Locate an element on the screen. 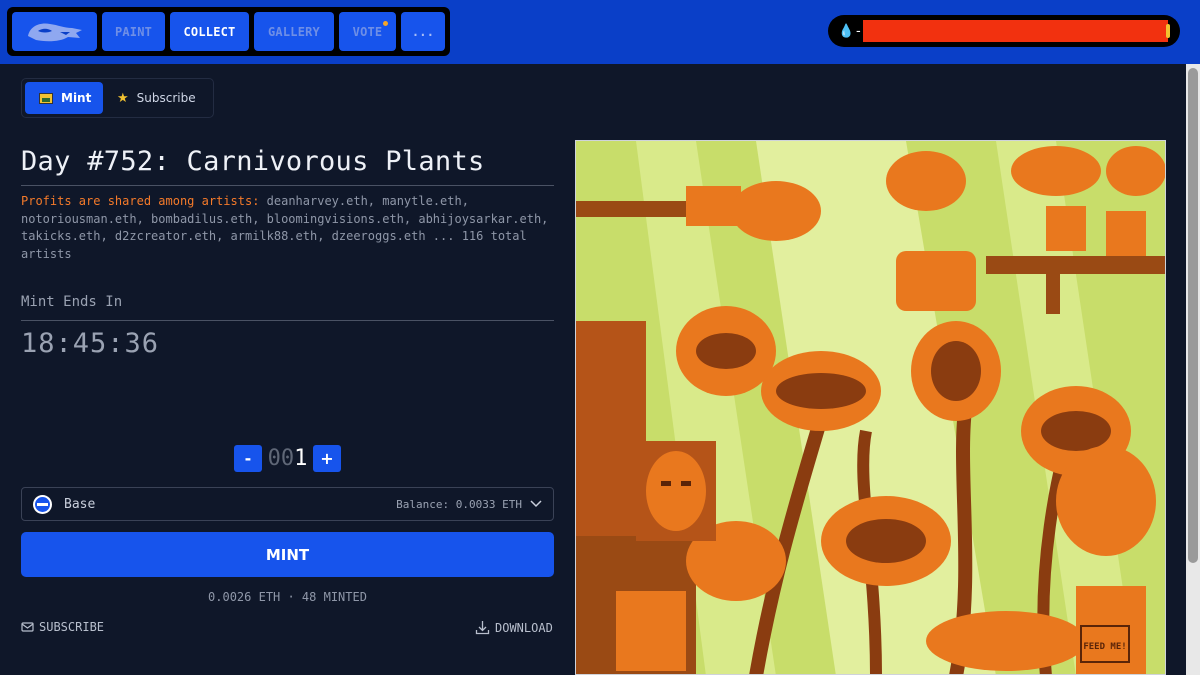 This screenshot has width=1200, height=675. subscribe-link: SUBSCRIBE is located at coordinates (62, 627).